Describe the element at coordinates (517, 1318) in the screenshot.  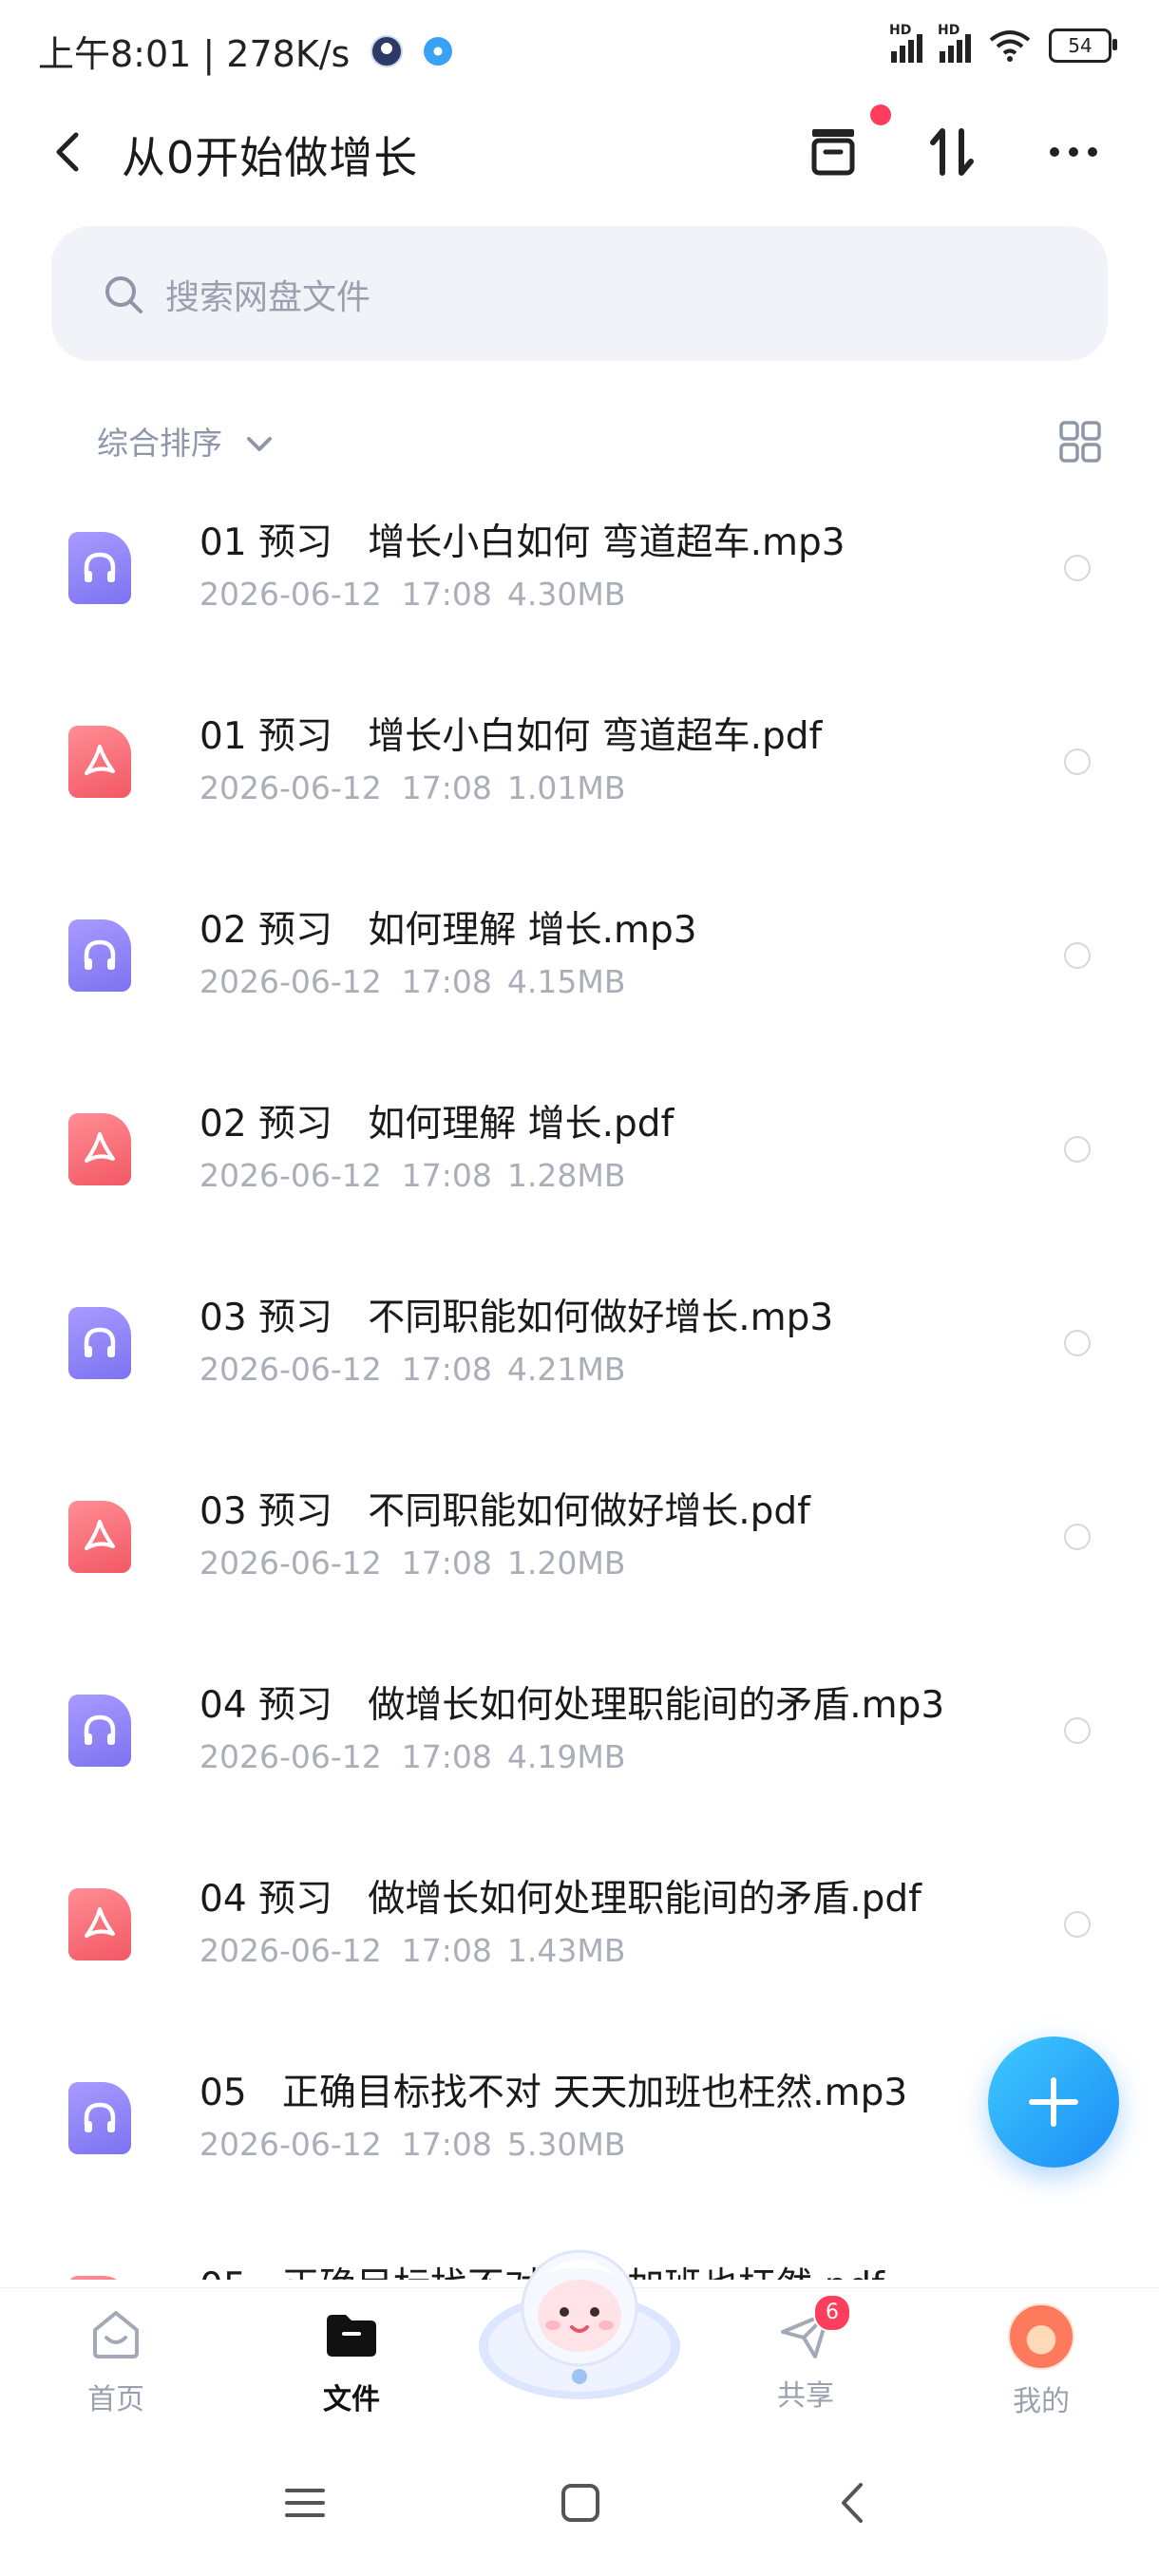
I see `file-name: 03 预习 不同职能如何做好增长.mp3` at that location.